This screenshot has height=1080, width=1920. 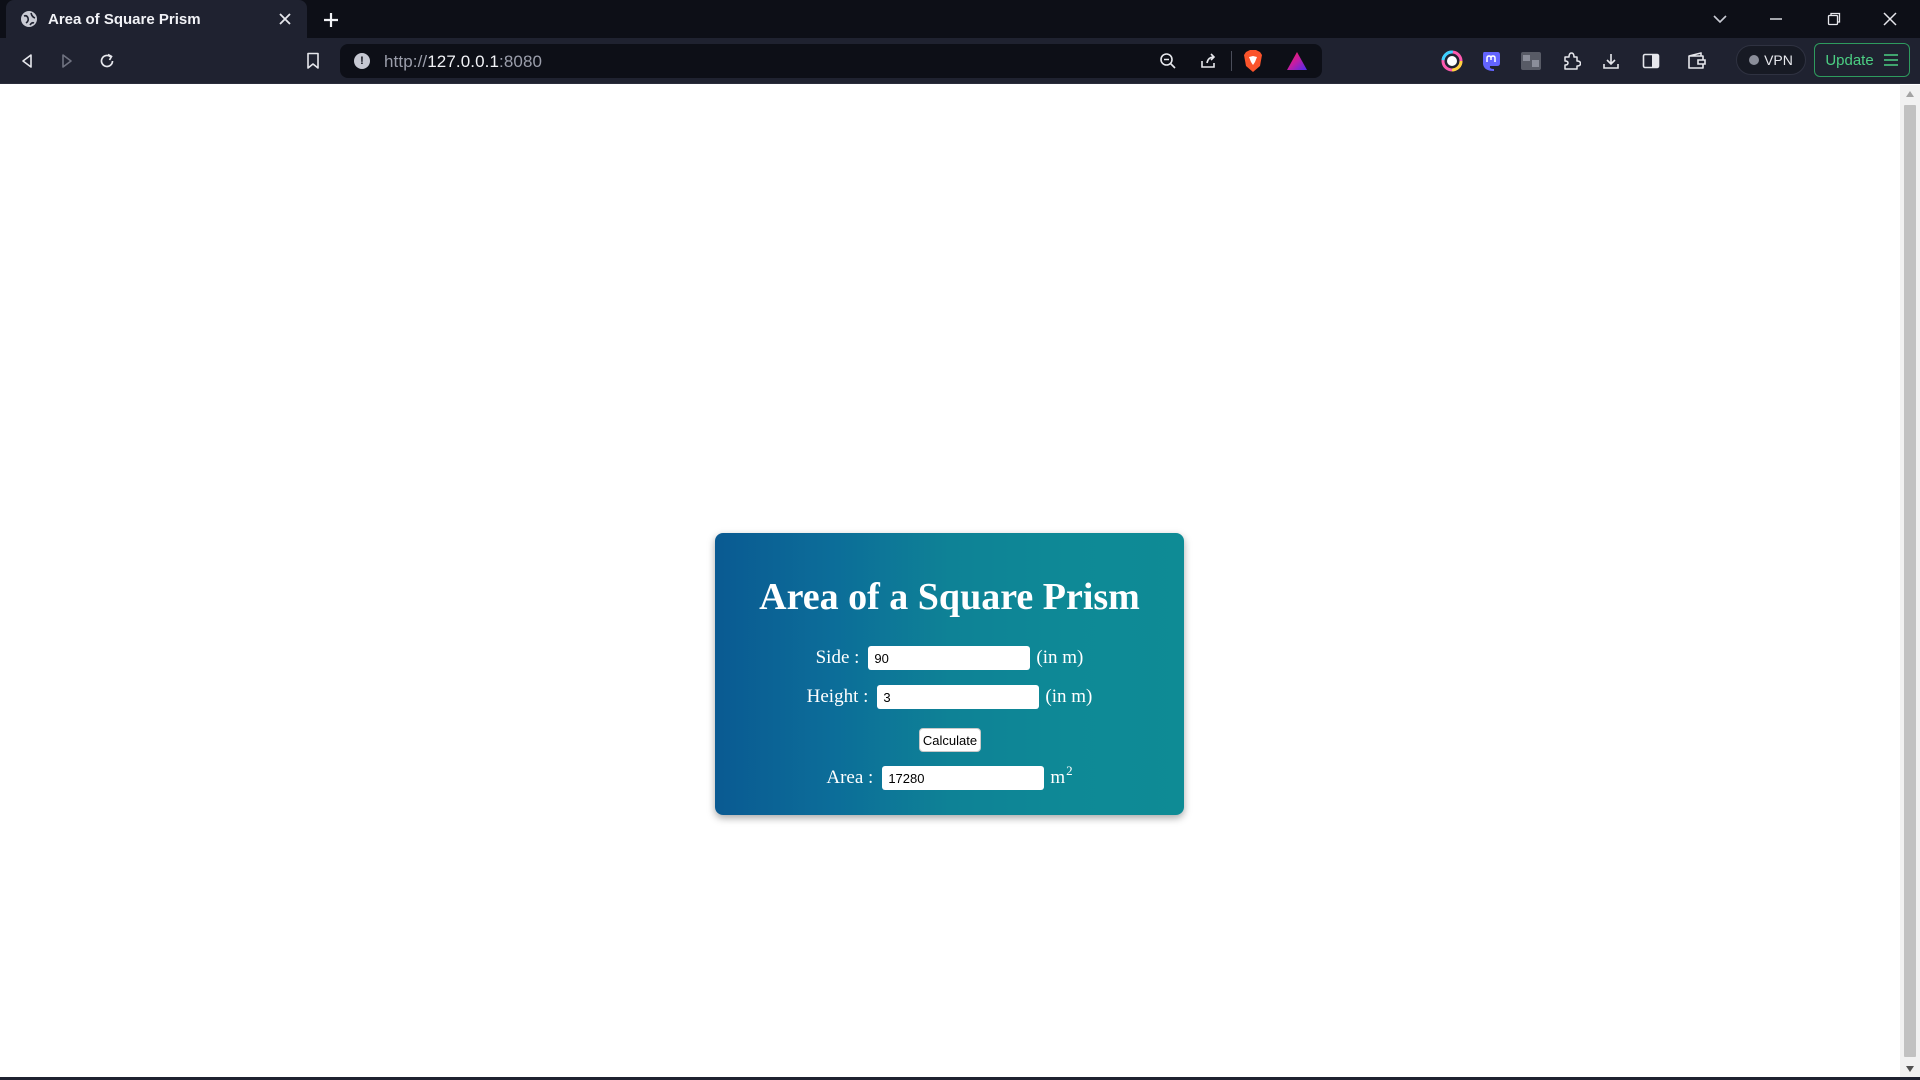 I want to click on brave-shields-button, so click(x=1253, y=61).